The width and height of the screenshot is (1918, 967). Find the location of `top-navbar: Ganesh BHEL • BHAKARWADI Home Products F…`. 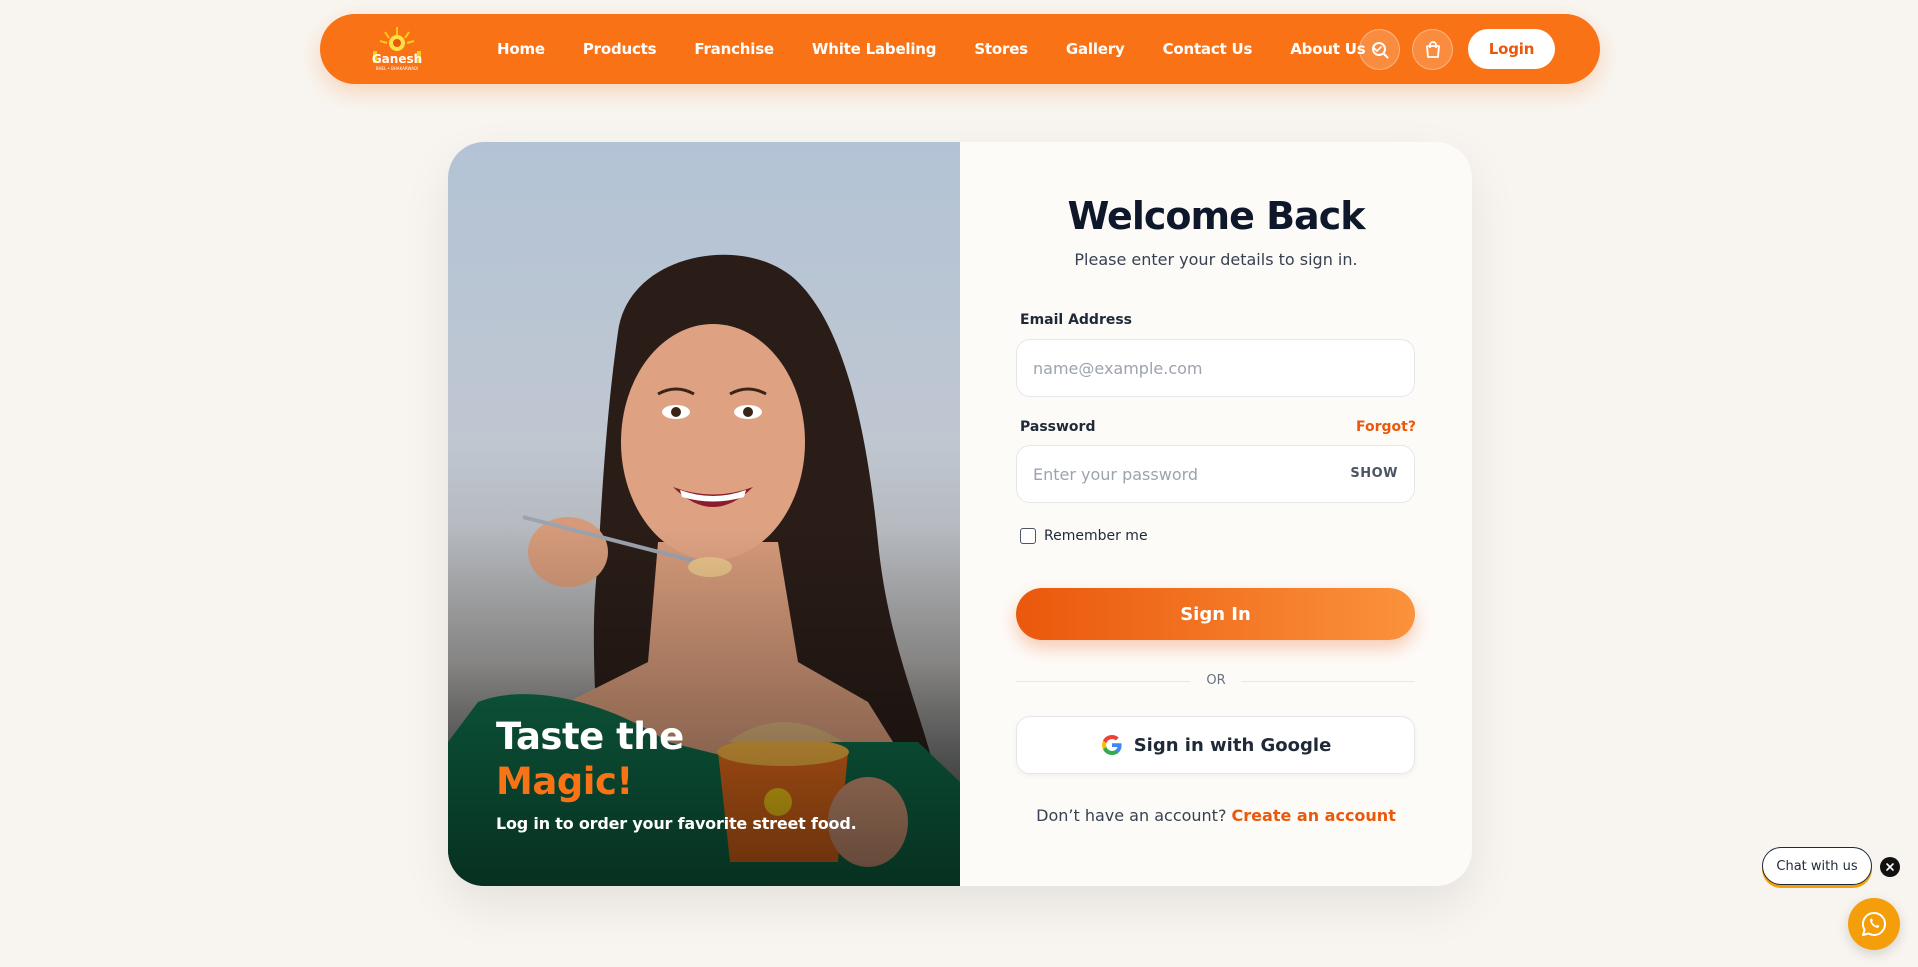

top-navbar: Ganesh BHEL • BHAKARWADI Home Products F… is located at coordinates (960, 49).